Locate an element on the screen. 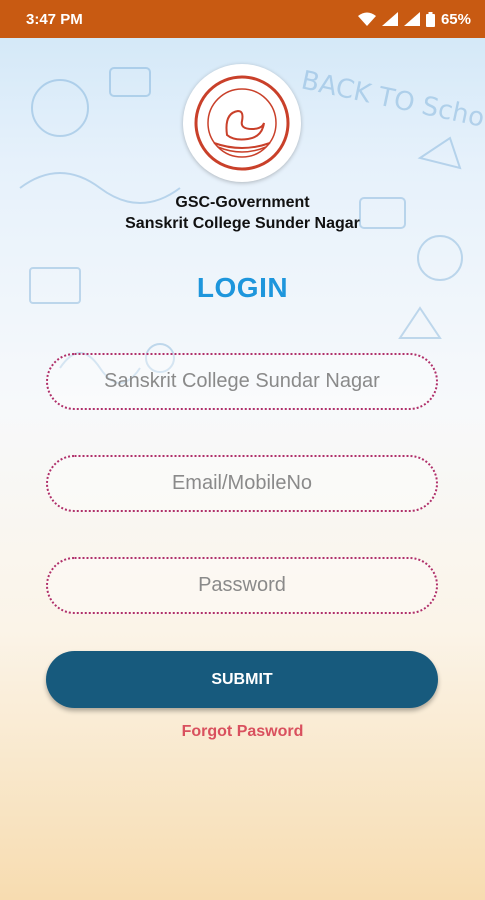 Image resolution: width=485 pixels, height=900 pixels. wifi-icon is located at coordinates (366, 19).